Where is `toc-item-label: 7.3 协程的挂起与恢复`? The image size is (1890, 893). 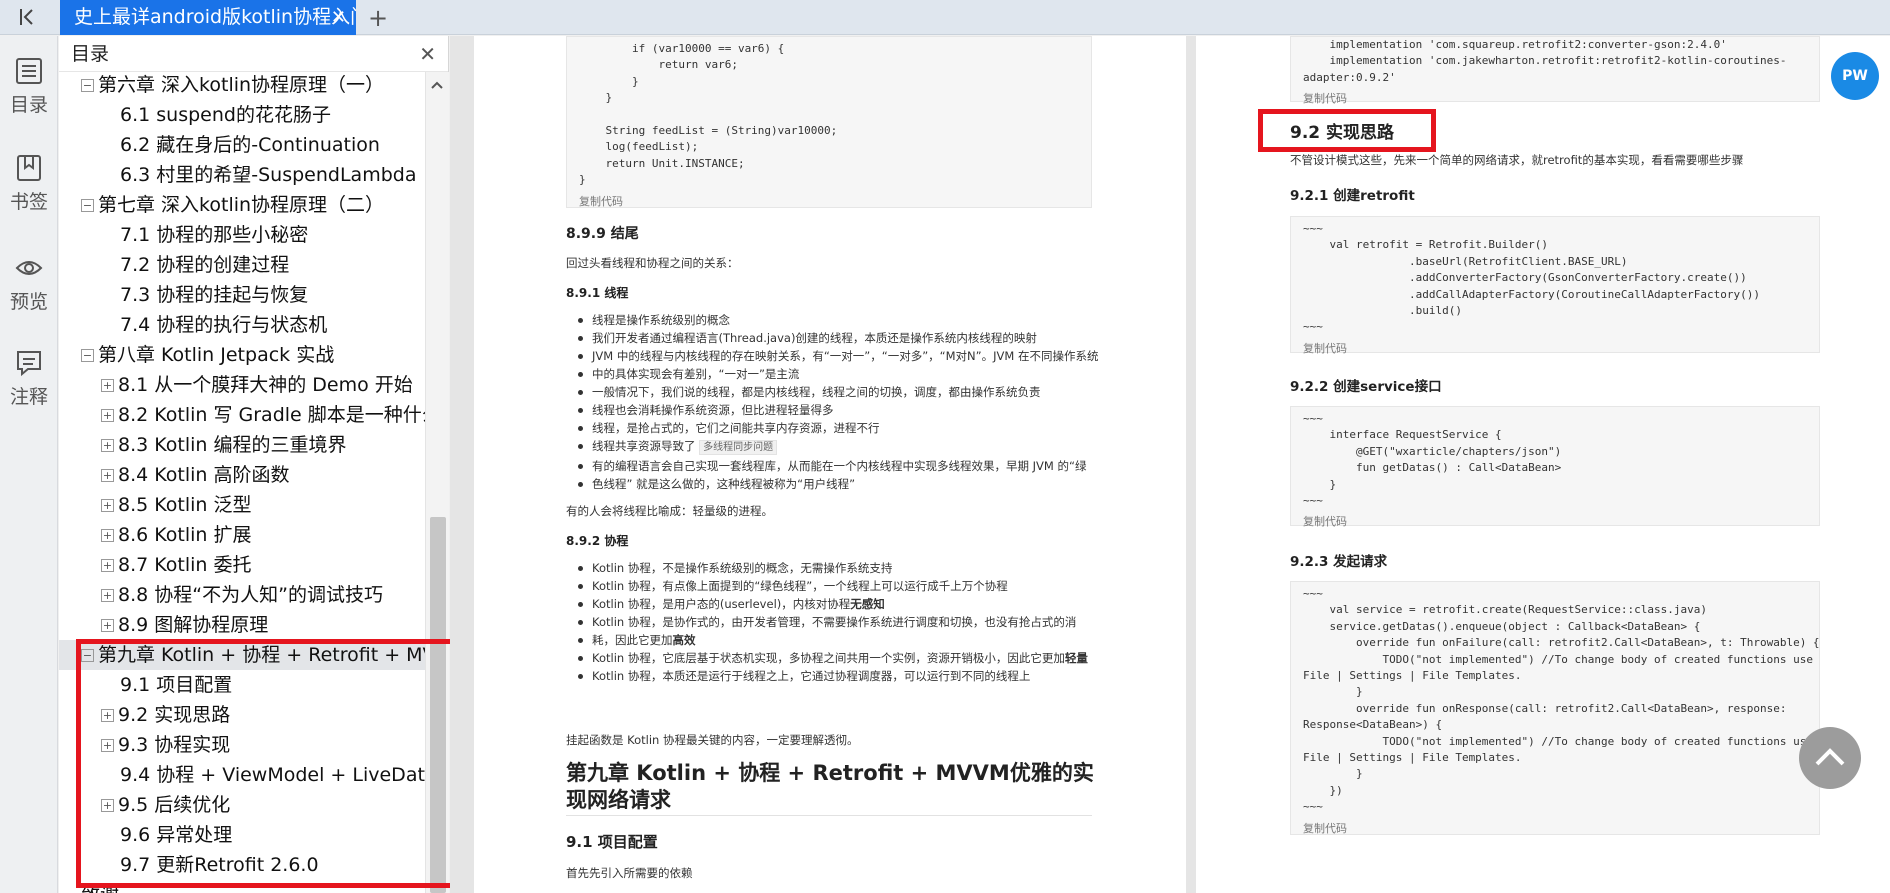
toc-item-label: 7.3 协程的挂起与恢复 is located at coordinates (214, 295).